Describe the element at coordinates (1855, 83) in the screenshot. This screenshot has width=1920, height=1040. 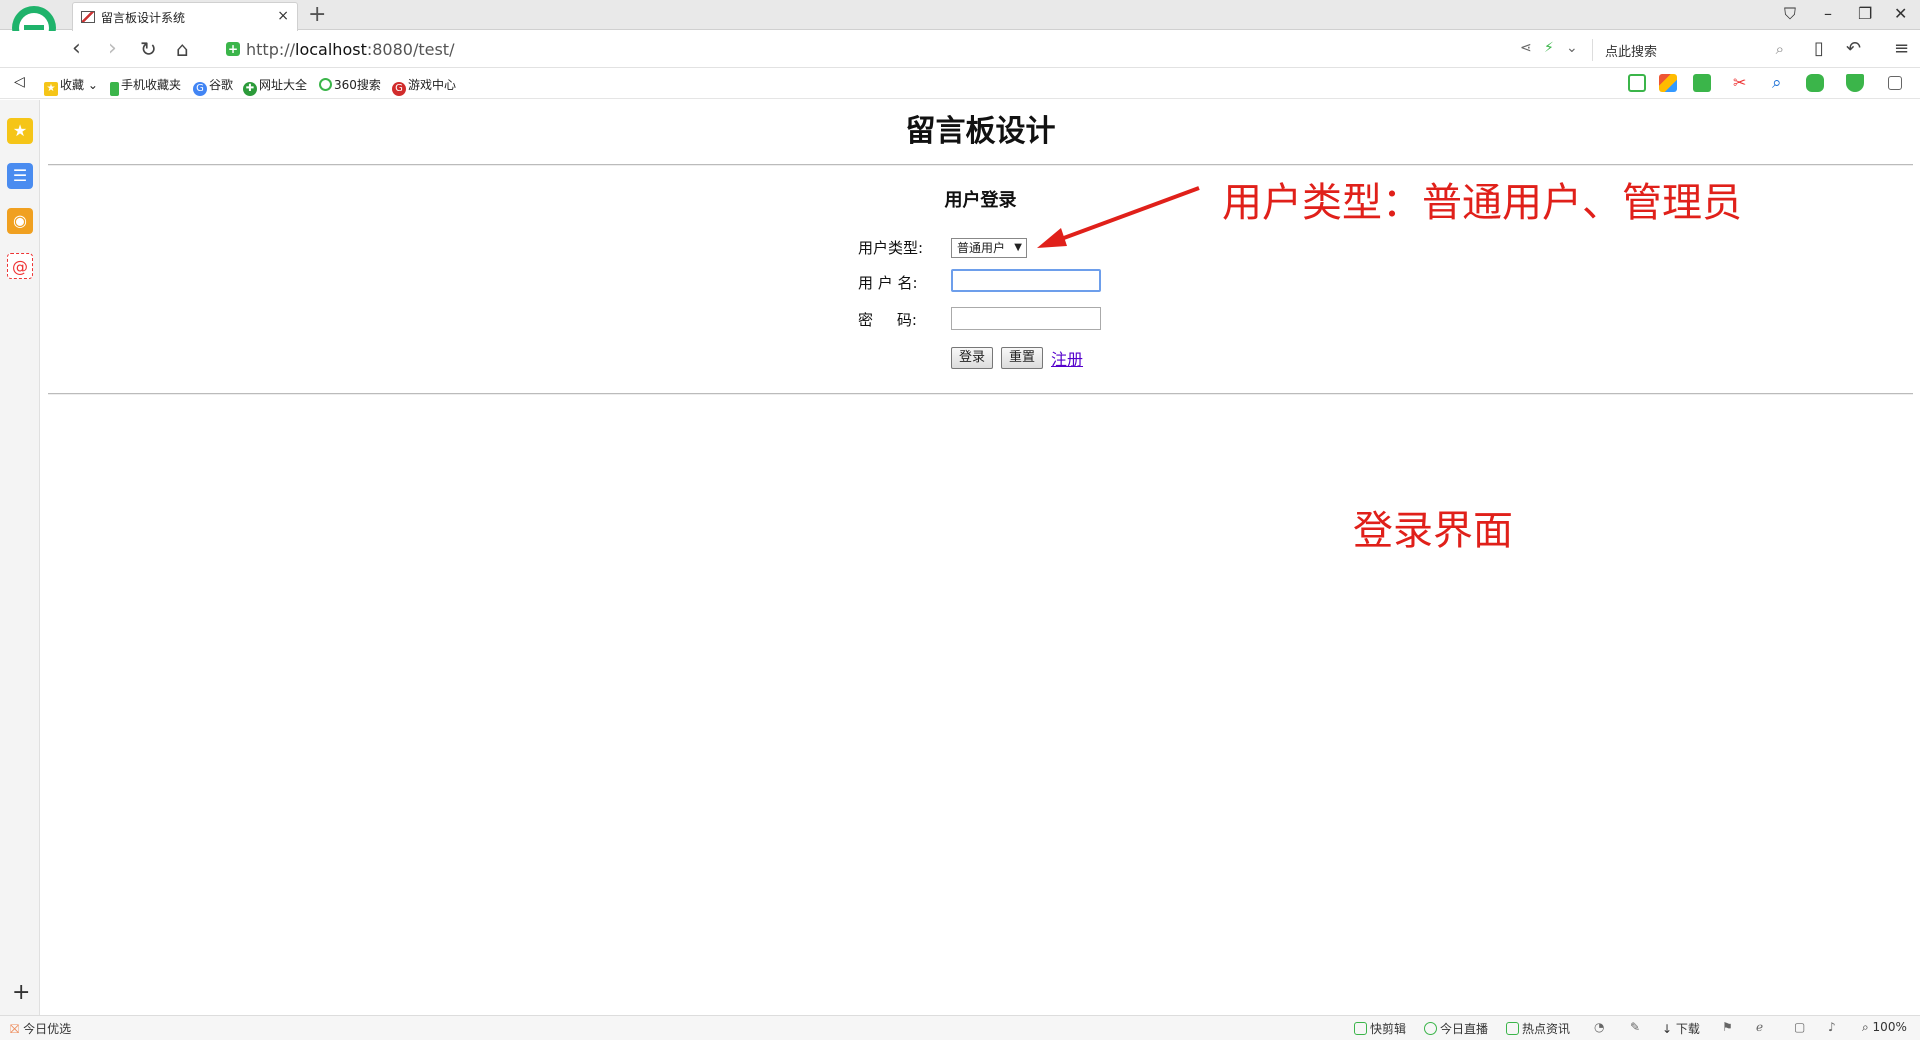
I see `shield-extension-icon` at that location.